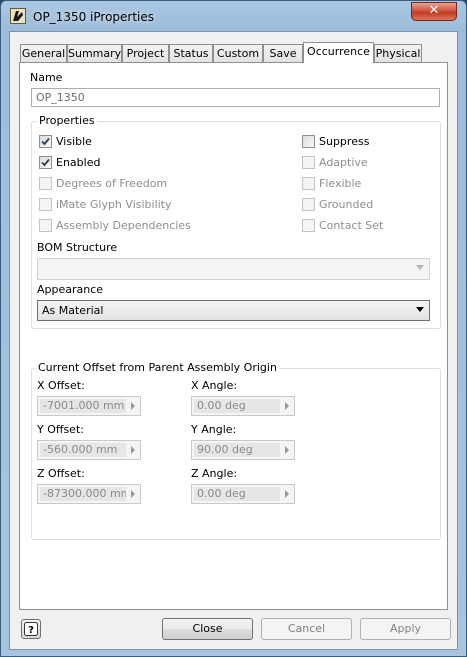 The height and width of the screenshot is (657, 467). Describe the element at coordinates (207, 629) in the screenshot. I see `close-button: Close` at that location.